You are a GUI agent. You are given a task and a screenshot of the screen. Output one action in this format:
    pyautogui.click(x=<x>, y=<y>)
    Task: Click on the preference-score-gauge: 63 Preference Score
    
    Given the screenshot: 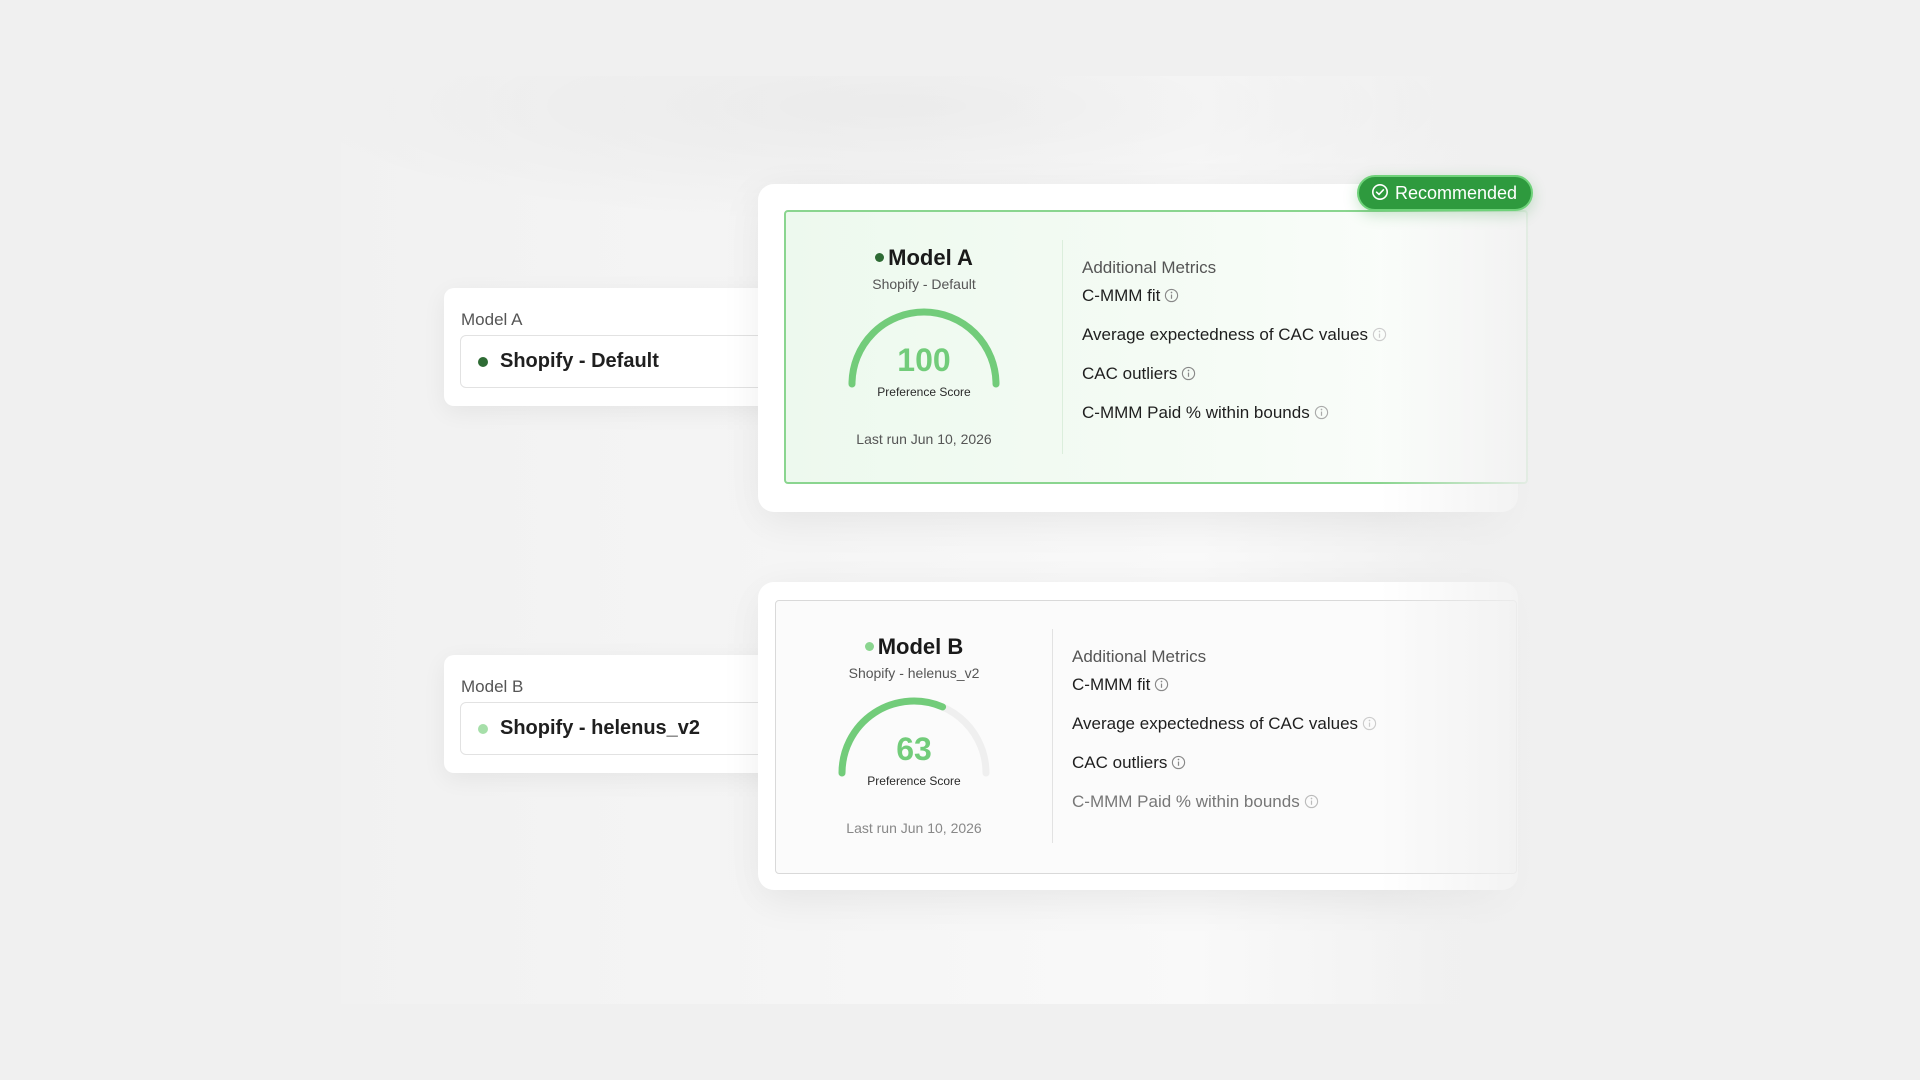 What is the action you would take?
    pyautogui.click(x=914, y=740)
    